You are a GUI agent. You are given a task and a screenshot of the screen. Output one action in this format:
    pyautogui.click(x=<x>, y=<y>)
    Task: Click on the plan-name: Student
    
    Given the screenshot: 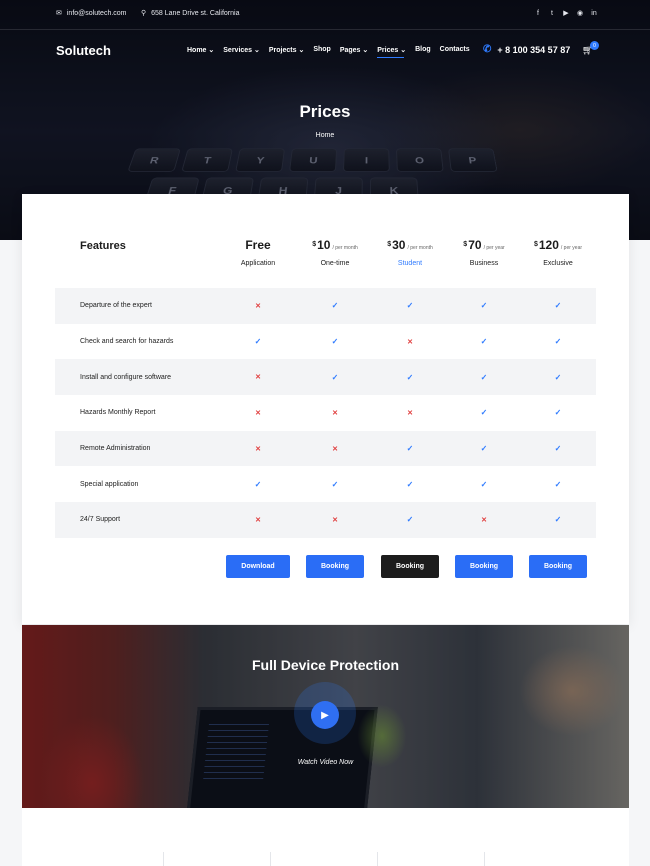 What is the action you would take?
    pyautogui.click(x=410, y=263)
    